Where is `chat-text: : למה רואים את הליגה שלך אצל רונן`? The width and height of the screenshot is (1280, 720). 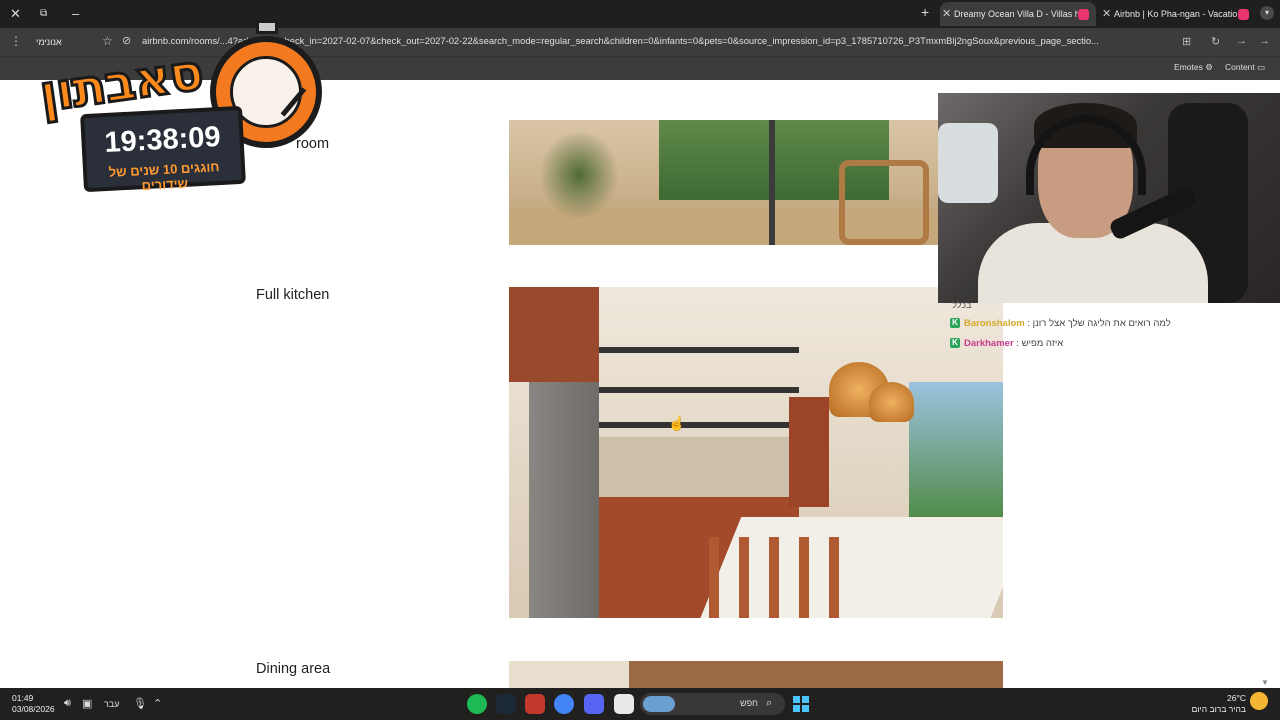 chat-text: : למה רואים את הליגה שלך אצל רונן is located at coordinates (1099, 323).